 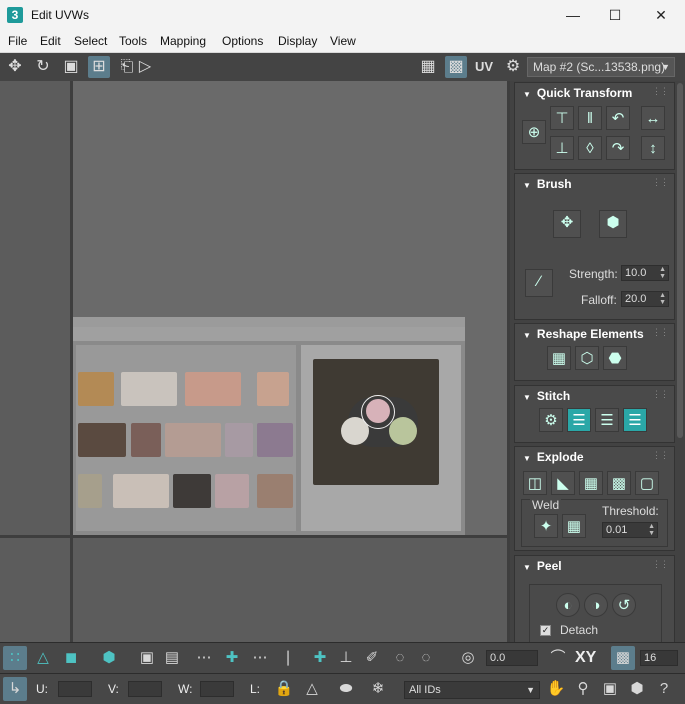 What do you see at coordinates (551, 420) in the screenshot?
I see `stitch-custom-icon: ⚙` at bounding box center [551, 420].